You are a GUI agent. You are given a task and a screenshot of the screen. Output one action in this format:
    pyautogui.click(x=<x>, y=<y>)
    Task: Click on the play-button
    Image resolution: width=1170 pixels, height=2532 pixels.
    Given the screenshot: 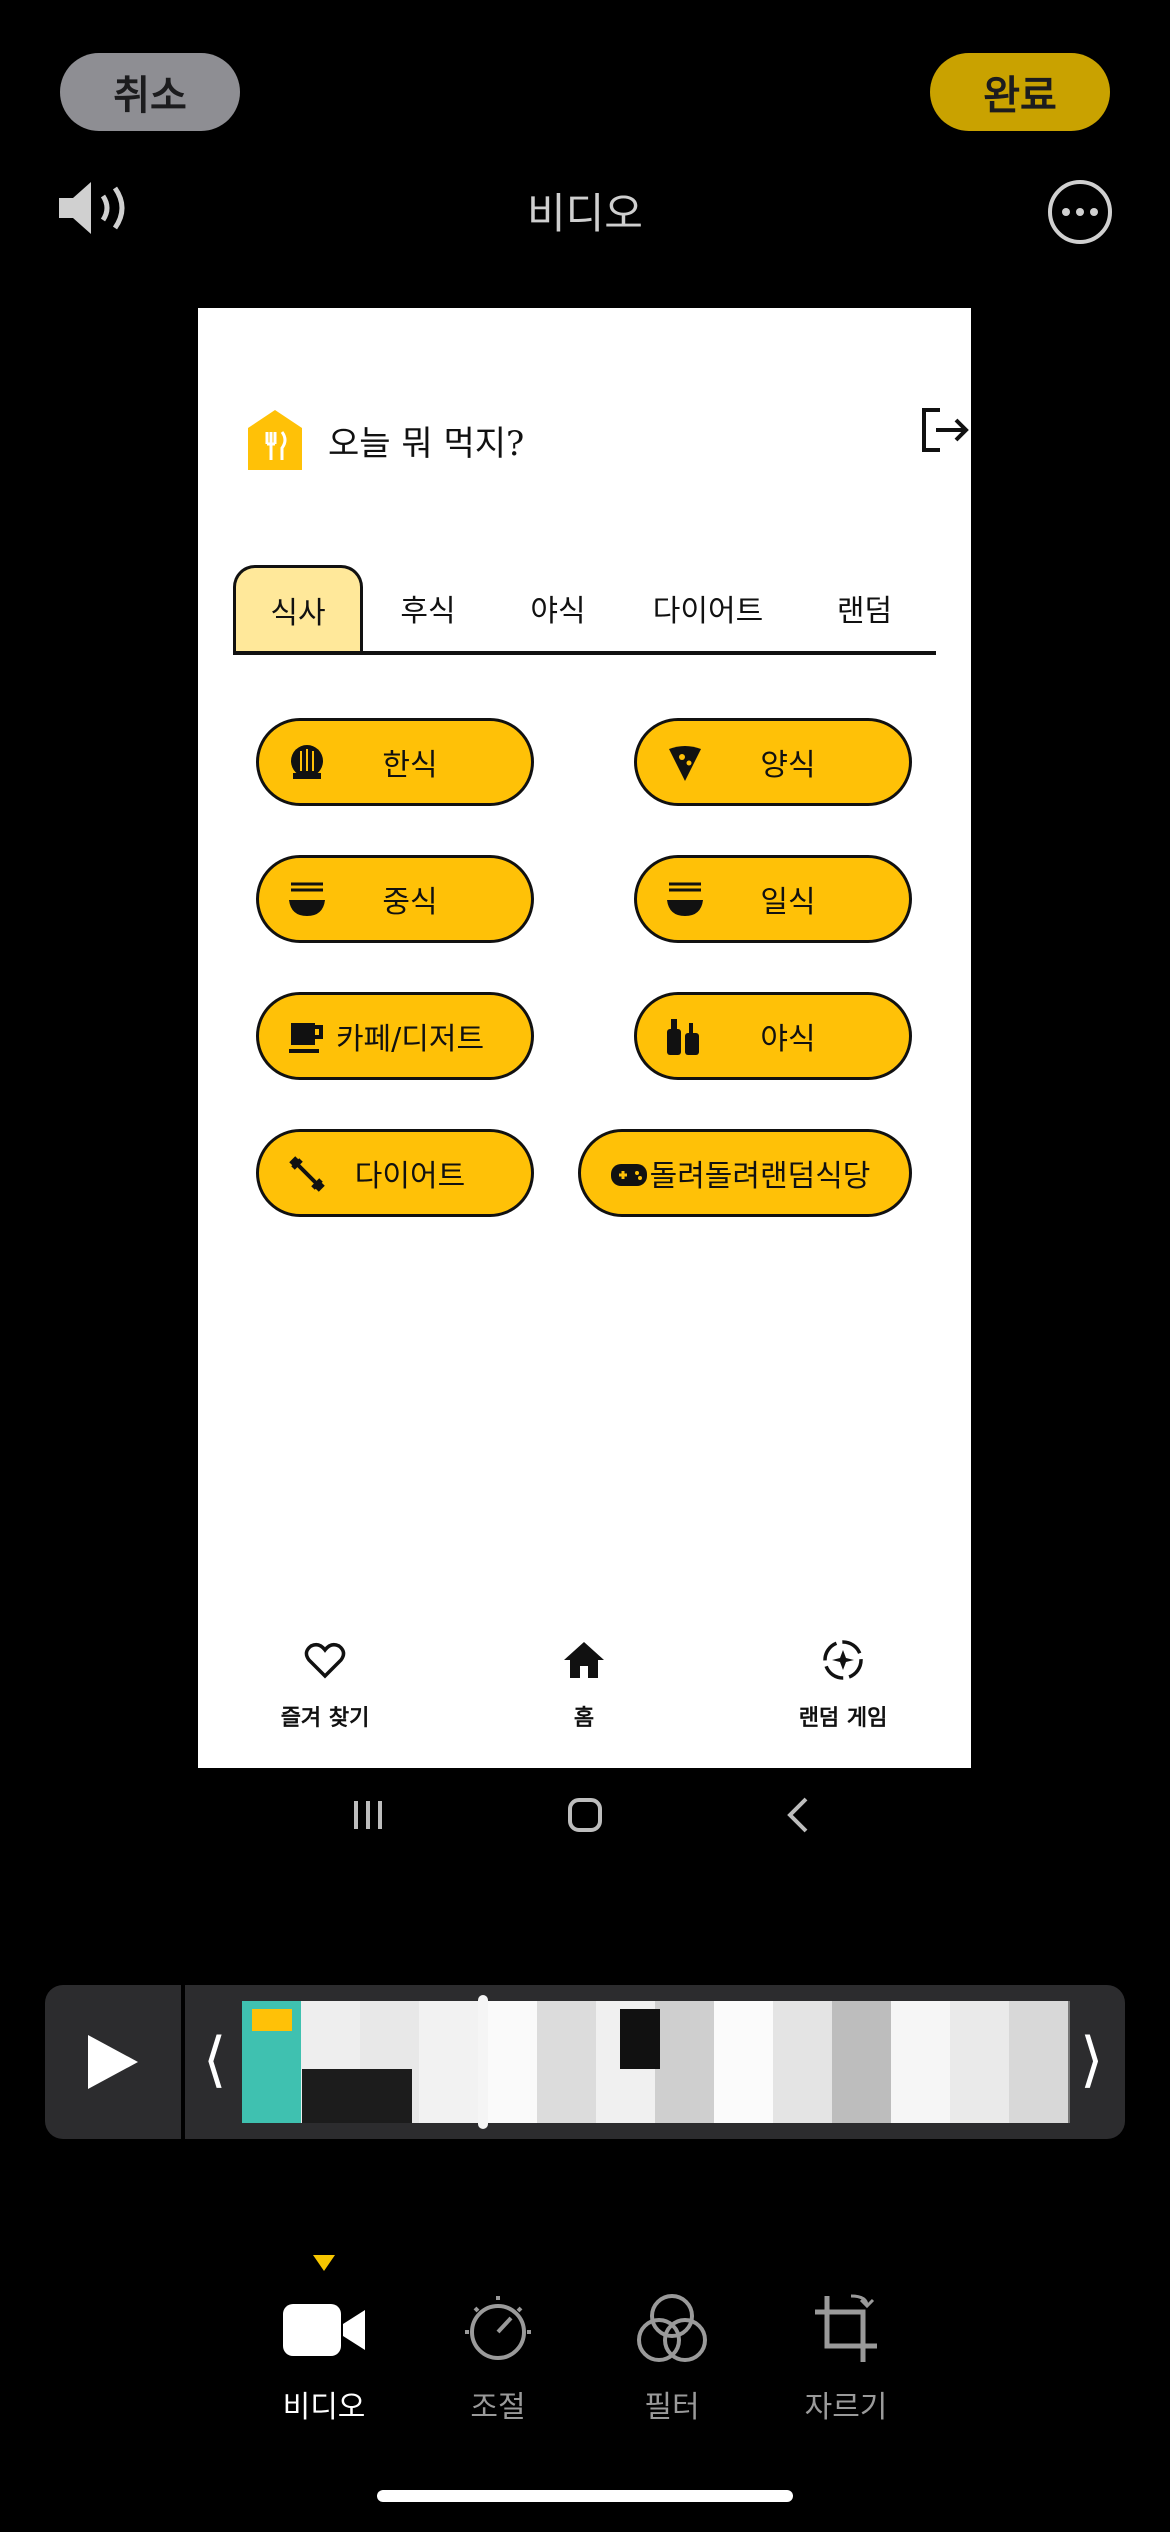 What is the action you would take?
    pyautogui.click(x=115, y=2062)
    